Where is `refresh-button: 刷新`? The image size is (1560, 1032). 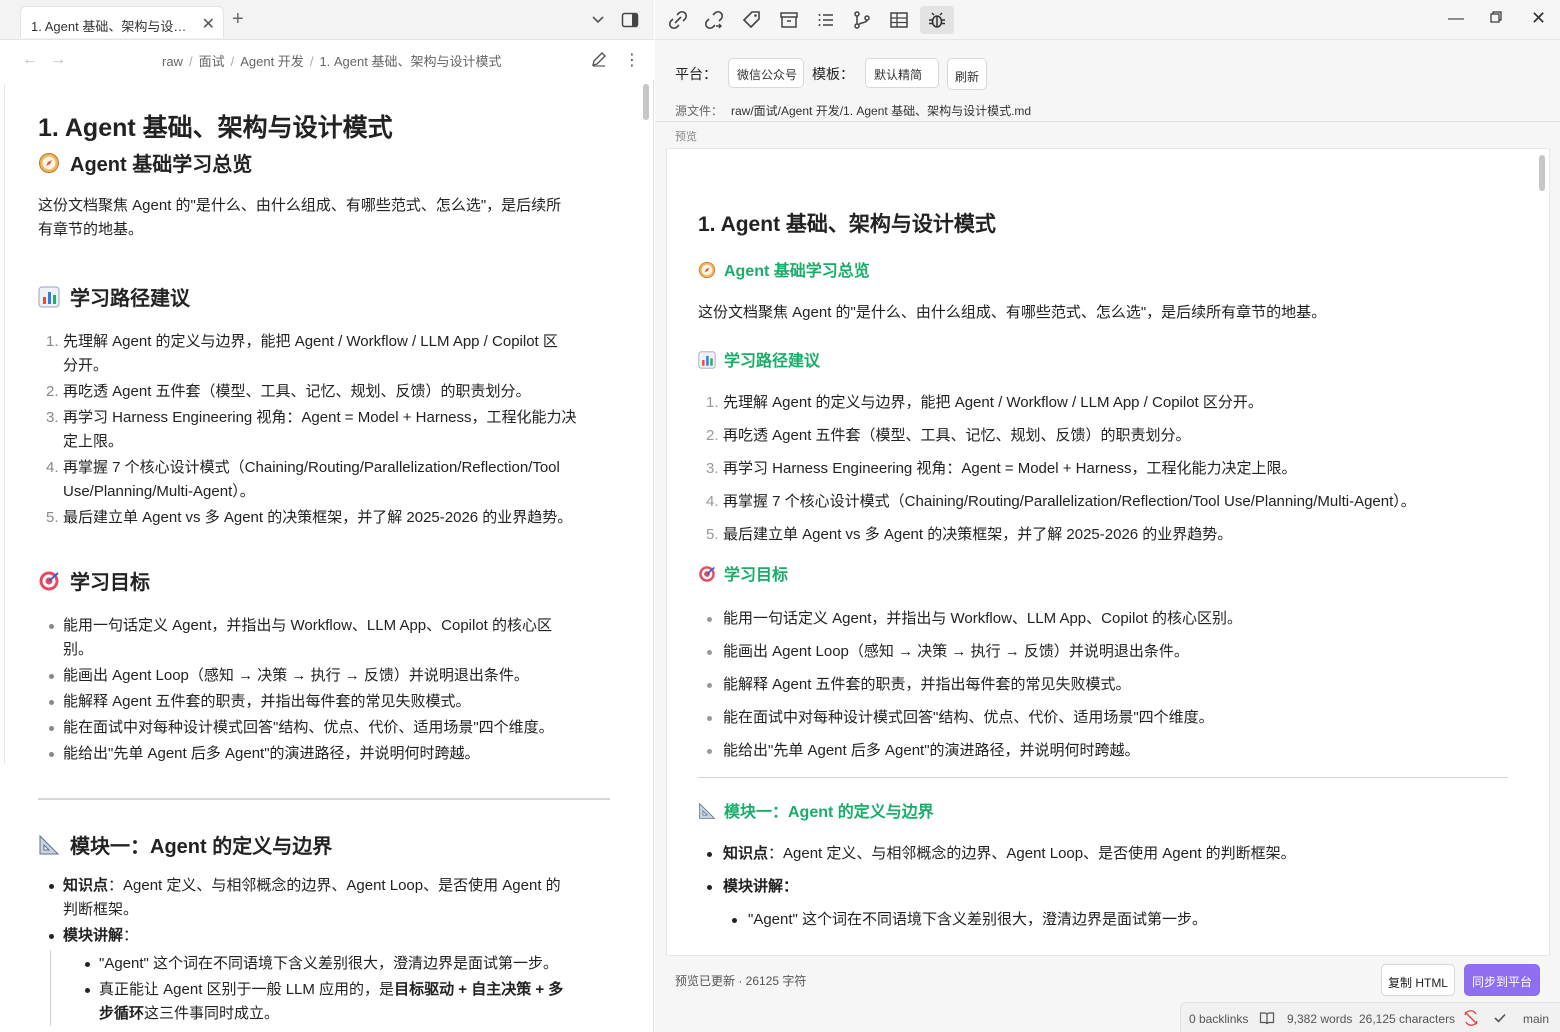 refresh-button: 刷新 is located at coordinates (967, 74).